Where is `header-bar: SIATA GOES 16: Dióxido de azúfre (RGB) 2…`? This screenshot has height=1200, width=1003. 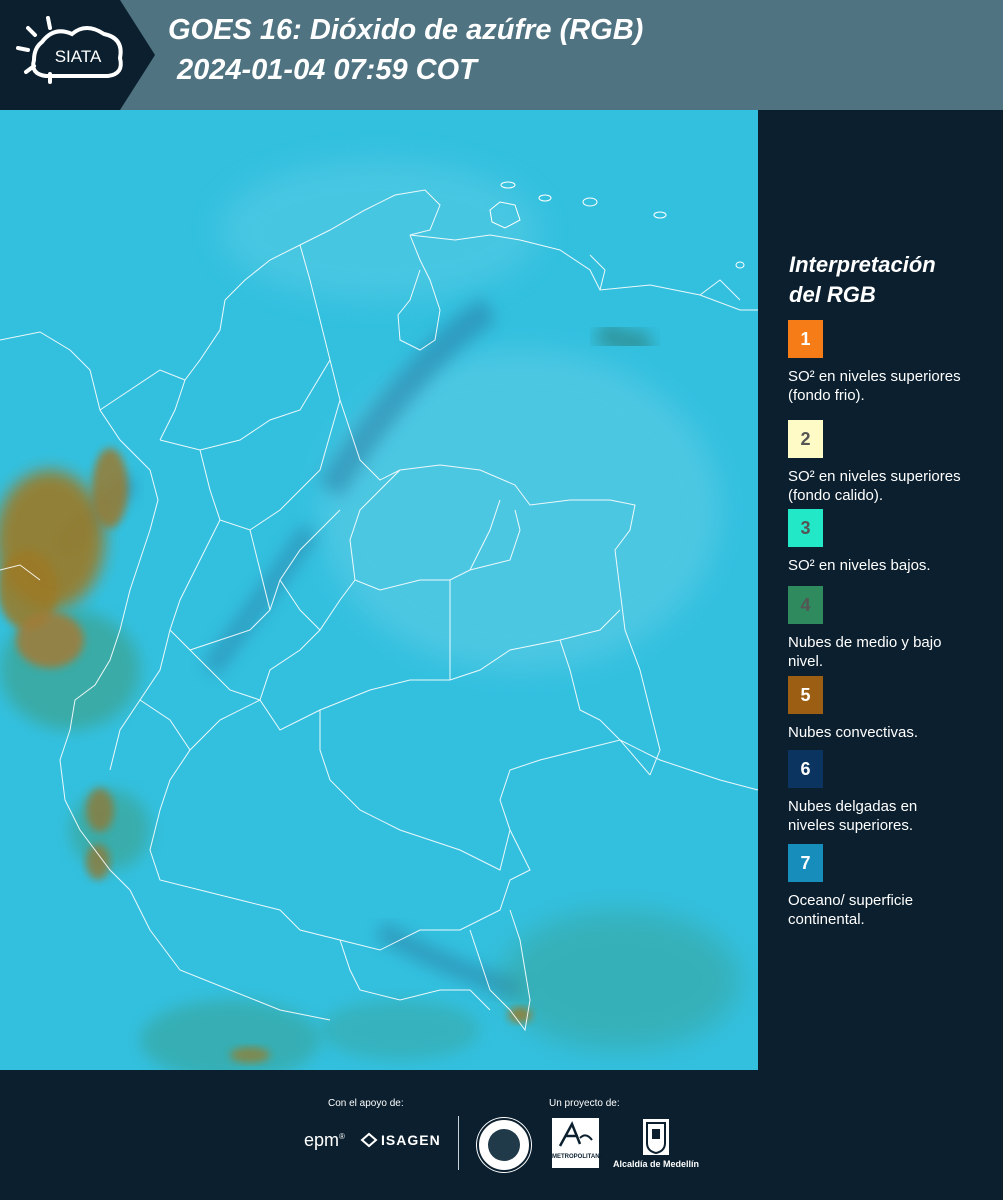
header-bar: SIATA GOES 16: Dióxido de azúfre (RGB) 2… is located at coordinates (501, 55).